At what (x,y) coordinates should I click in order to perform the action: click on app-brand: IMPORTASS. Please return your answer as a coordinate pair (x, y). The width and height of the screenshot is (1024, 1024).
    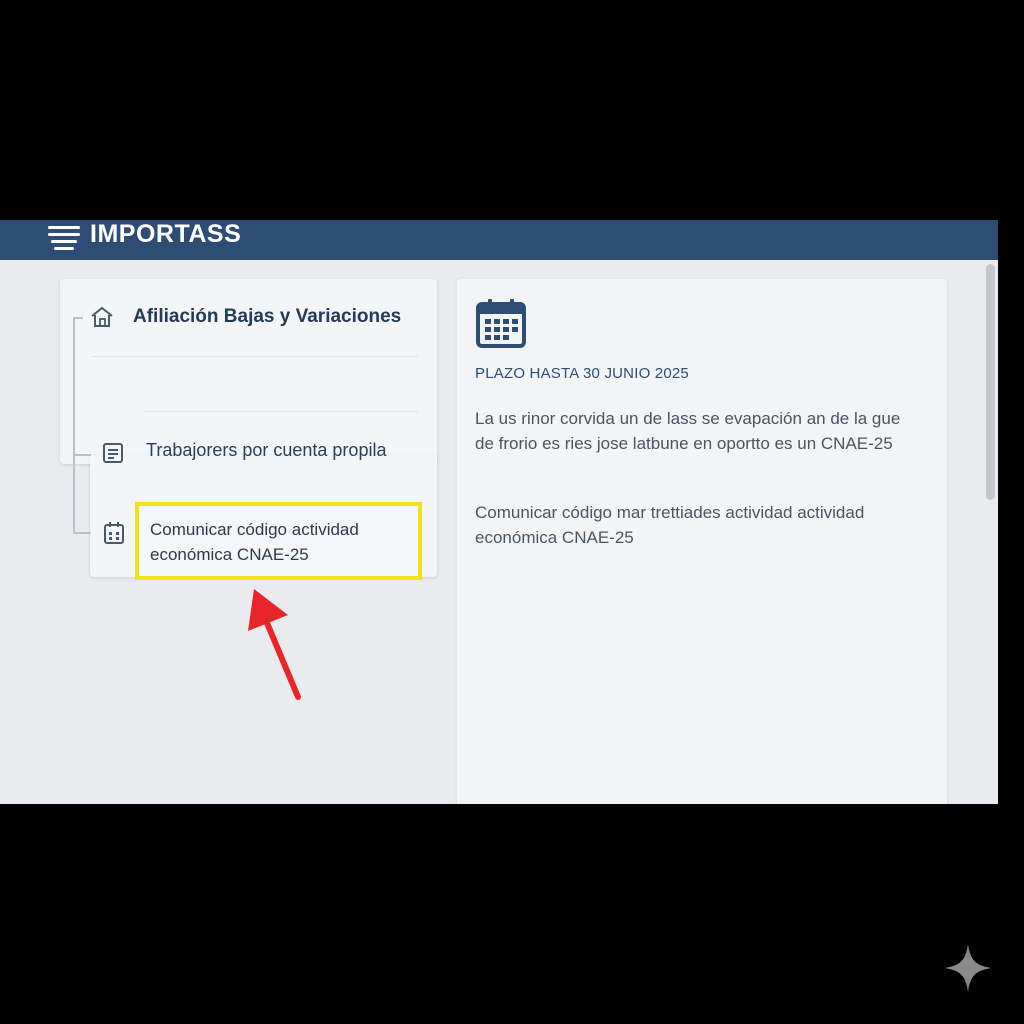
    Looking at the image, I should click on (166, 234).